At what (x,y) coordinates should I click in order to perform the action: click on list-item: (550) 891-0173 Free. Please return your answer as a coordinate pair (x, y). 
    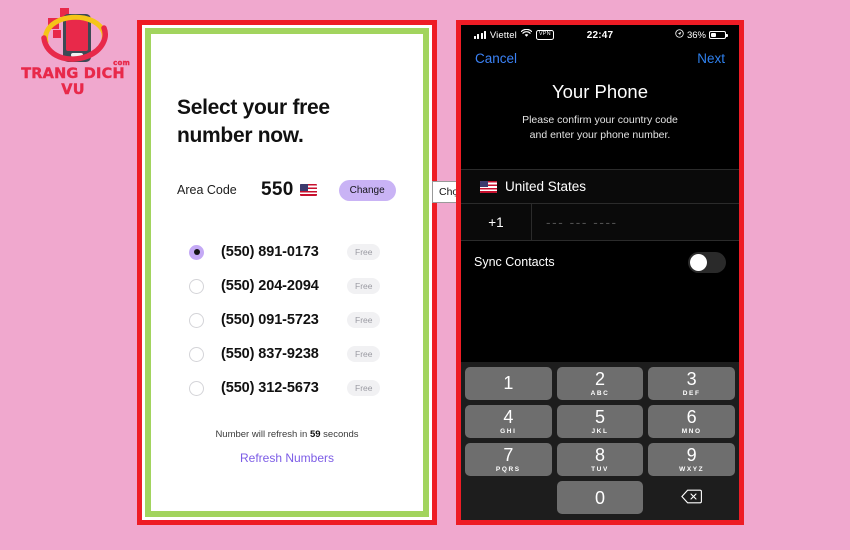
    Looking at the image, I should click on (293, 252).